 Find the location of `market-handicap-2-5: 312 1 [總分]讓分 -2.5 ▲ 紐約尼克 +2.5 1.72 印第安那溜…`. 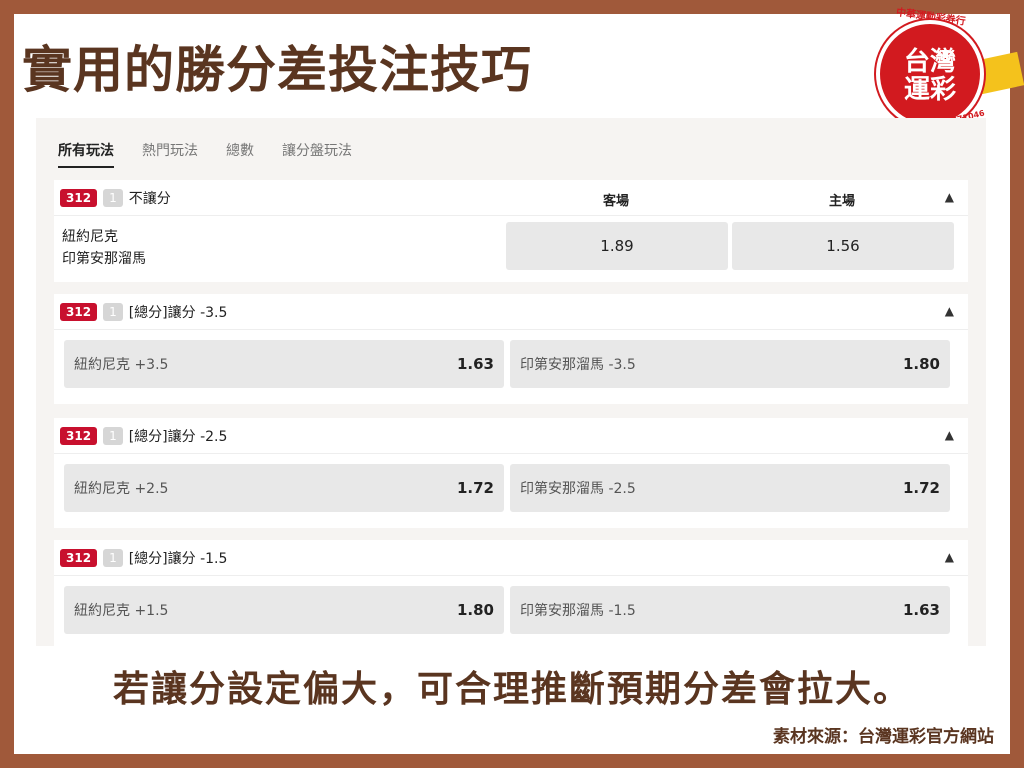

market-handicap-2-5: 312 1 [總分]讓分 -2.5 ▲ 紐約尼克 +2.5 1.72 印第安那溜… is located at coordinates (511, 473).